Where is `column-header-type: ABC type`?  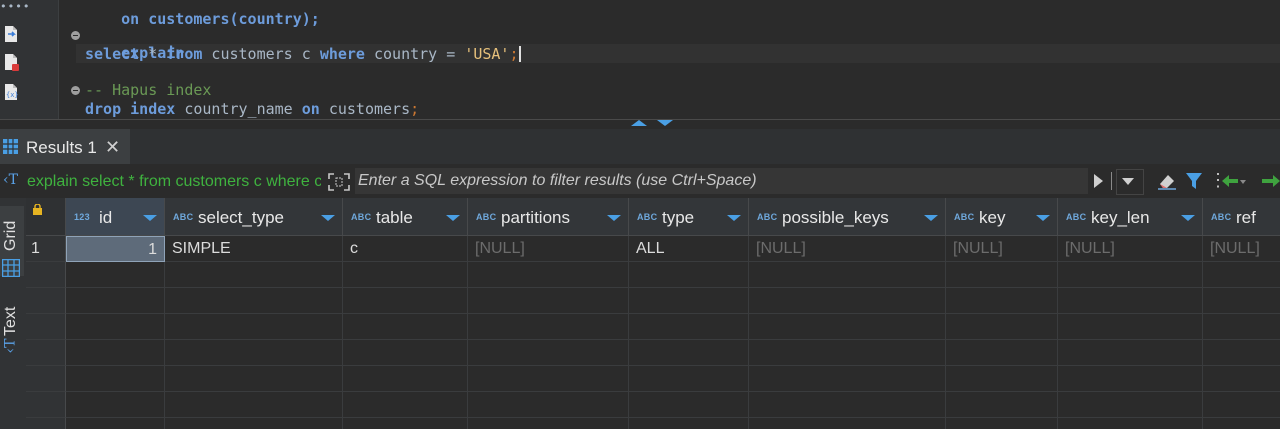 column-header-type: ABC type is located at coordinates (689, 217).